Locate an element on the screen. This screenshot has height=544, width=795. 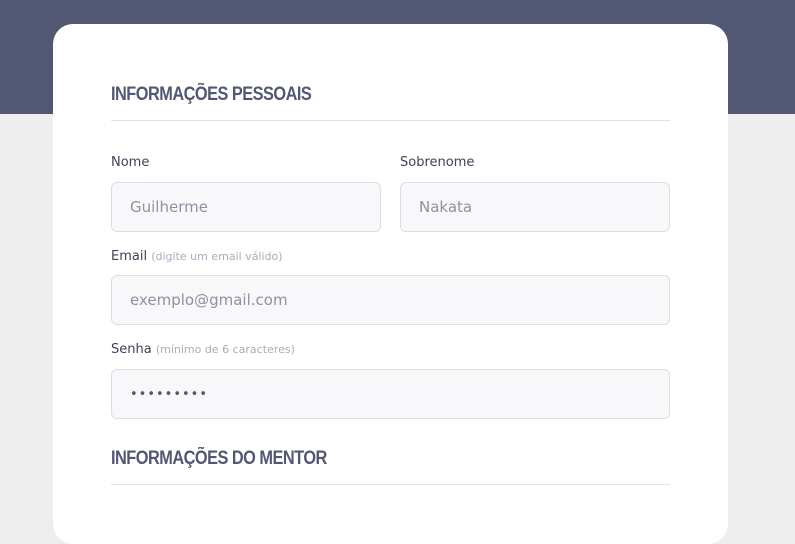
email-label-text: Email is located at coordinates (129, 256).